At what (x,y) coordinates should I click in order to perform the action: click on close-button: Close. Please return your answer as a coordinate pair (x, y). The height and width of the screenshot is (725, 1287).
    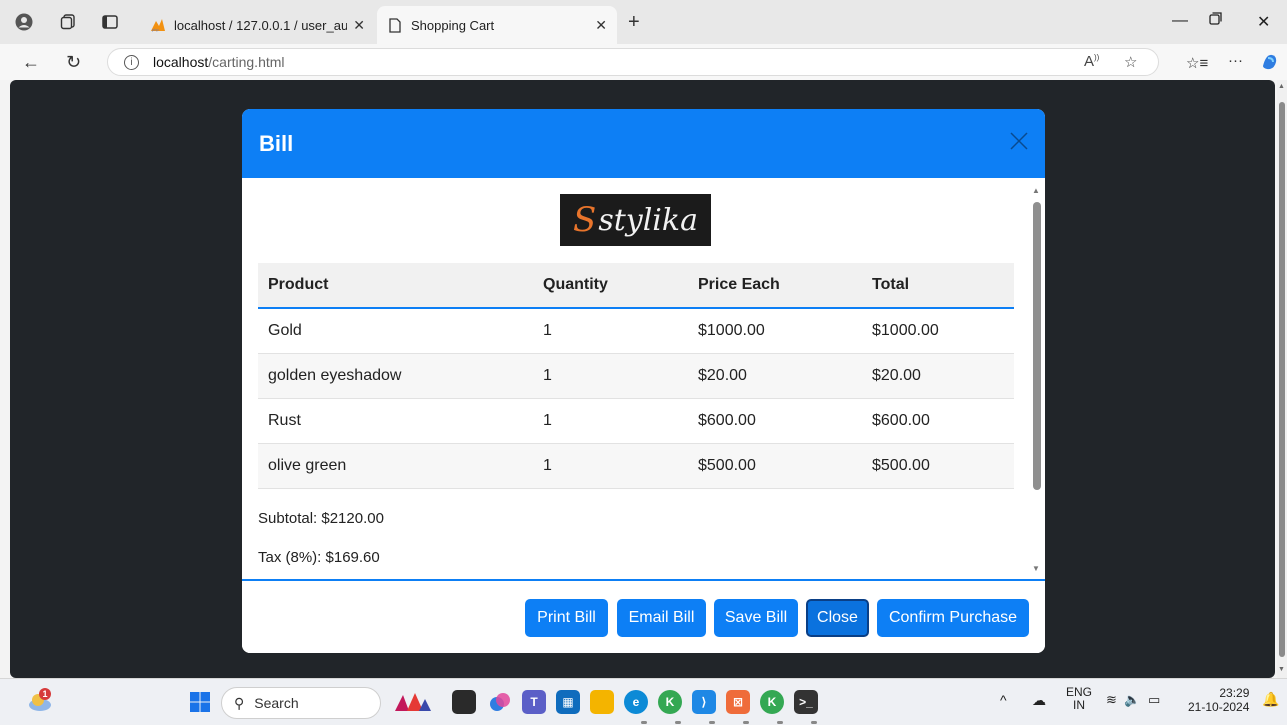
    Looking at the image, I should click on (837, 618).